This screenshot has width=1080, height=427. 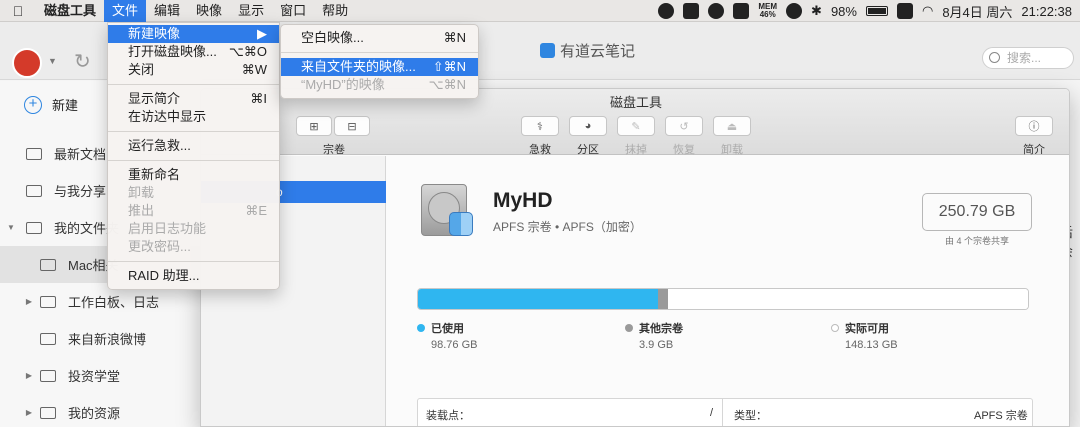 What do you see at coordinates (167, 116) in the screenshot?
I see `menu-item-label: 在访达中显示` at bounding box center [167, 116].